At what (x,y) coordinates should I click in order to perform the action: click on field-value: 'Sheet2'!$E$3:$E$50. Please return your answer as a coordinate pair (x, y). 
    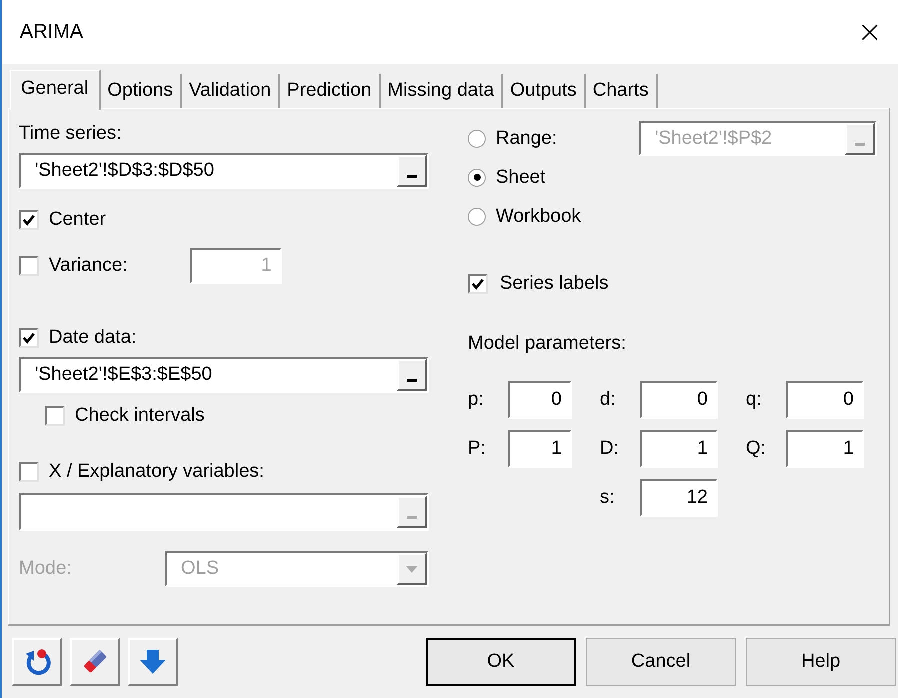
    Looking at the image, I should click on (124, 375).